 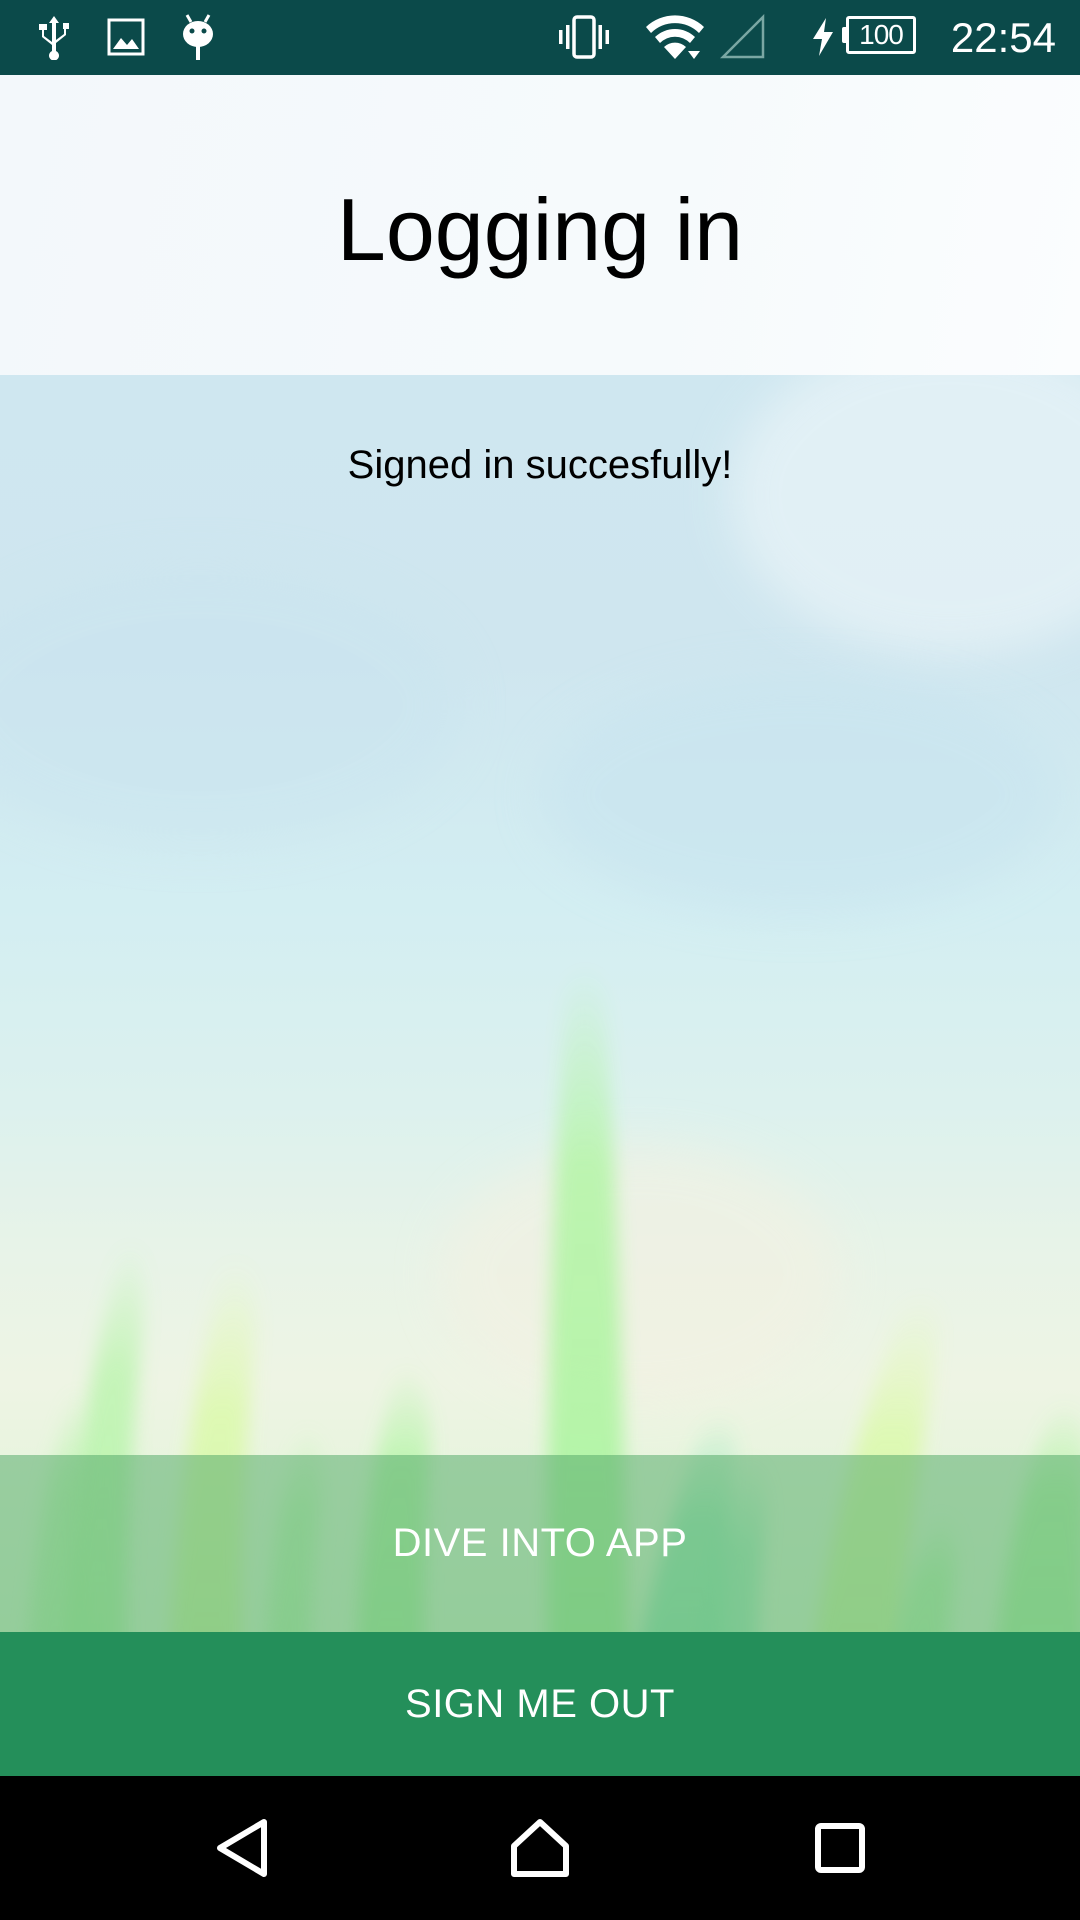 I want to click on navigation-bar, so click(x=540, y=1848).